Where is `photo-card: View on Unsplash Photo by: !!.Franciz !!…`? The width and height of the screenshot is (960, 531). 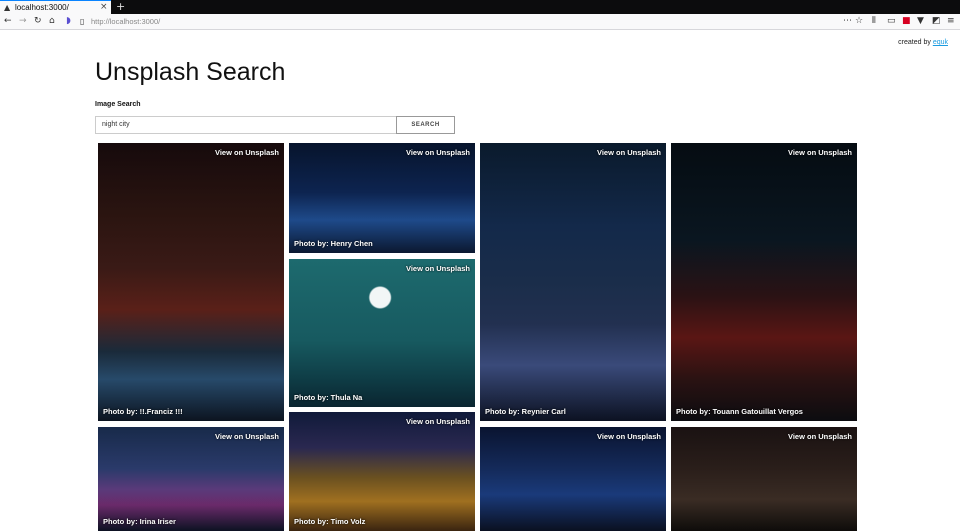 photo-card: View on Unsplash Photo by: !!.Franciz !!… is located at coordinates (191, 282).